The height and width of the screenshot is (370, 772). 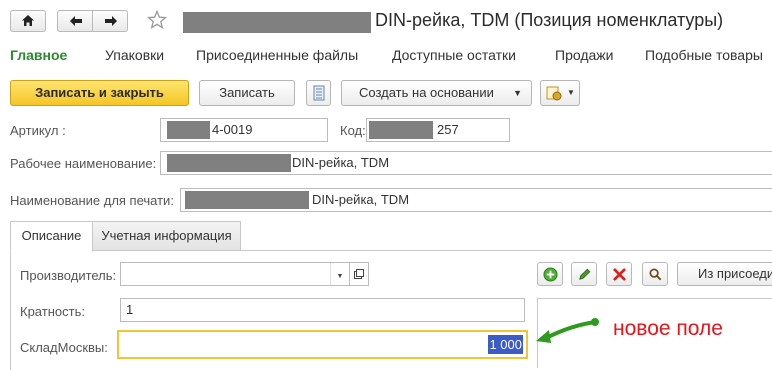 I want to click on manufacturer-field: ▼, so click(x=235, y=274).